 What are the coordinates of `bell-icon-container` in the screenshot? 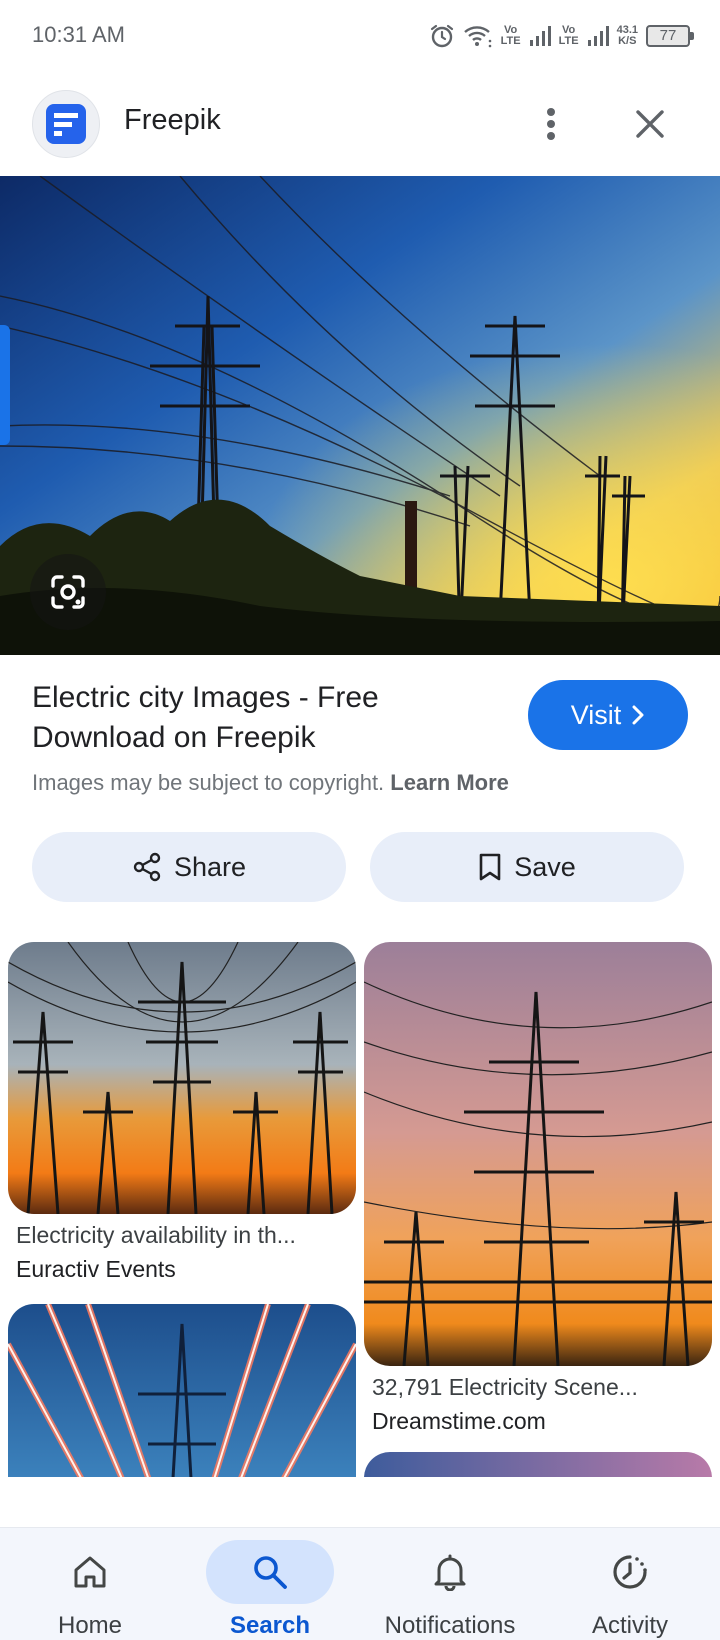 It's located at (450, 1572).